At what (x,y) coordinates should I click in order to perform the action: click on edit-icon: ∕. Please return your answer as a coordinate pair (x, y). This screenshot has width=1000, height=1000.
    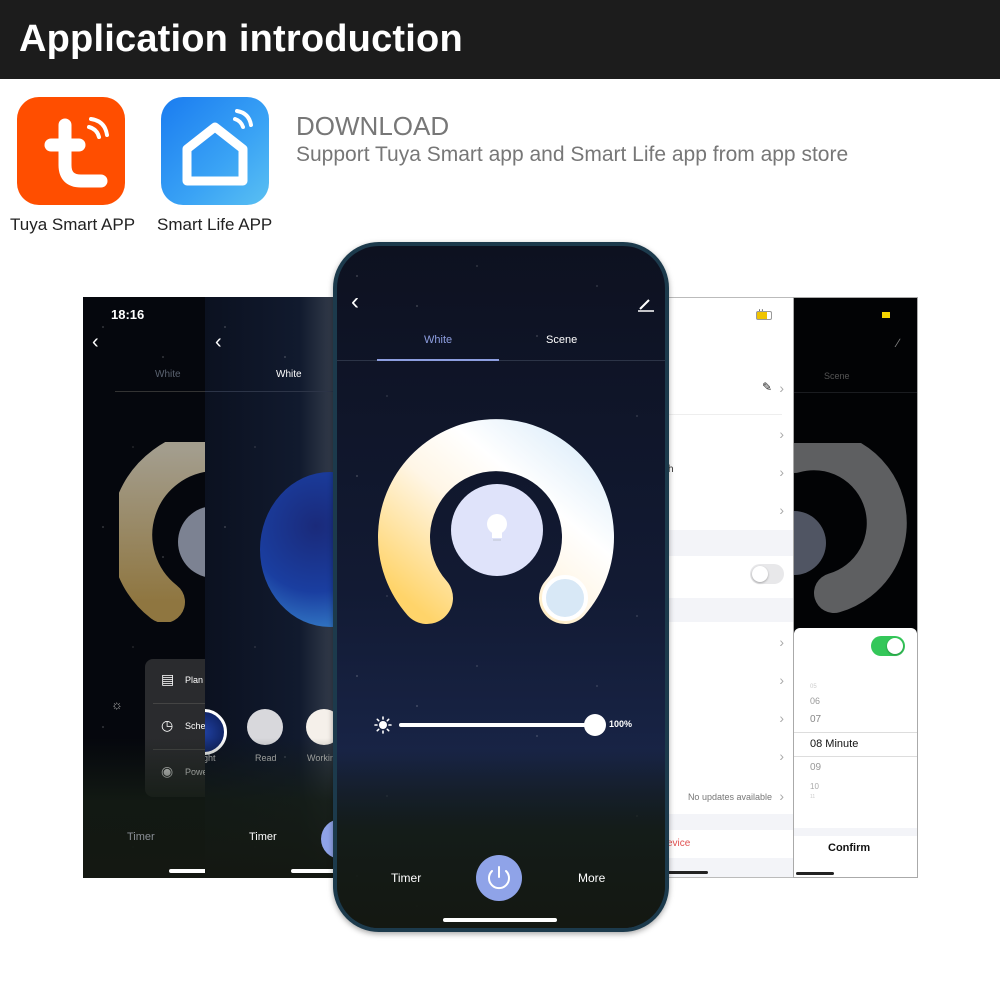
    Looking at the image, I should click on (898, 343).